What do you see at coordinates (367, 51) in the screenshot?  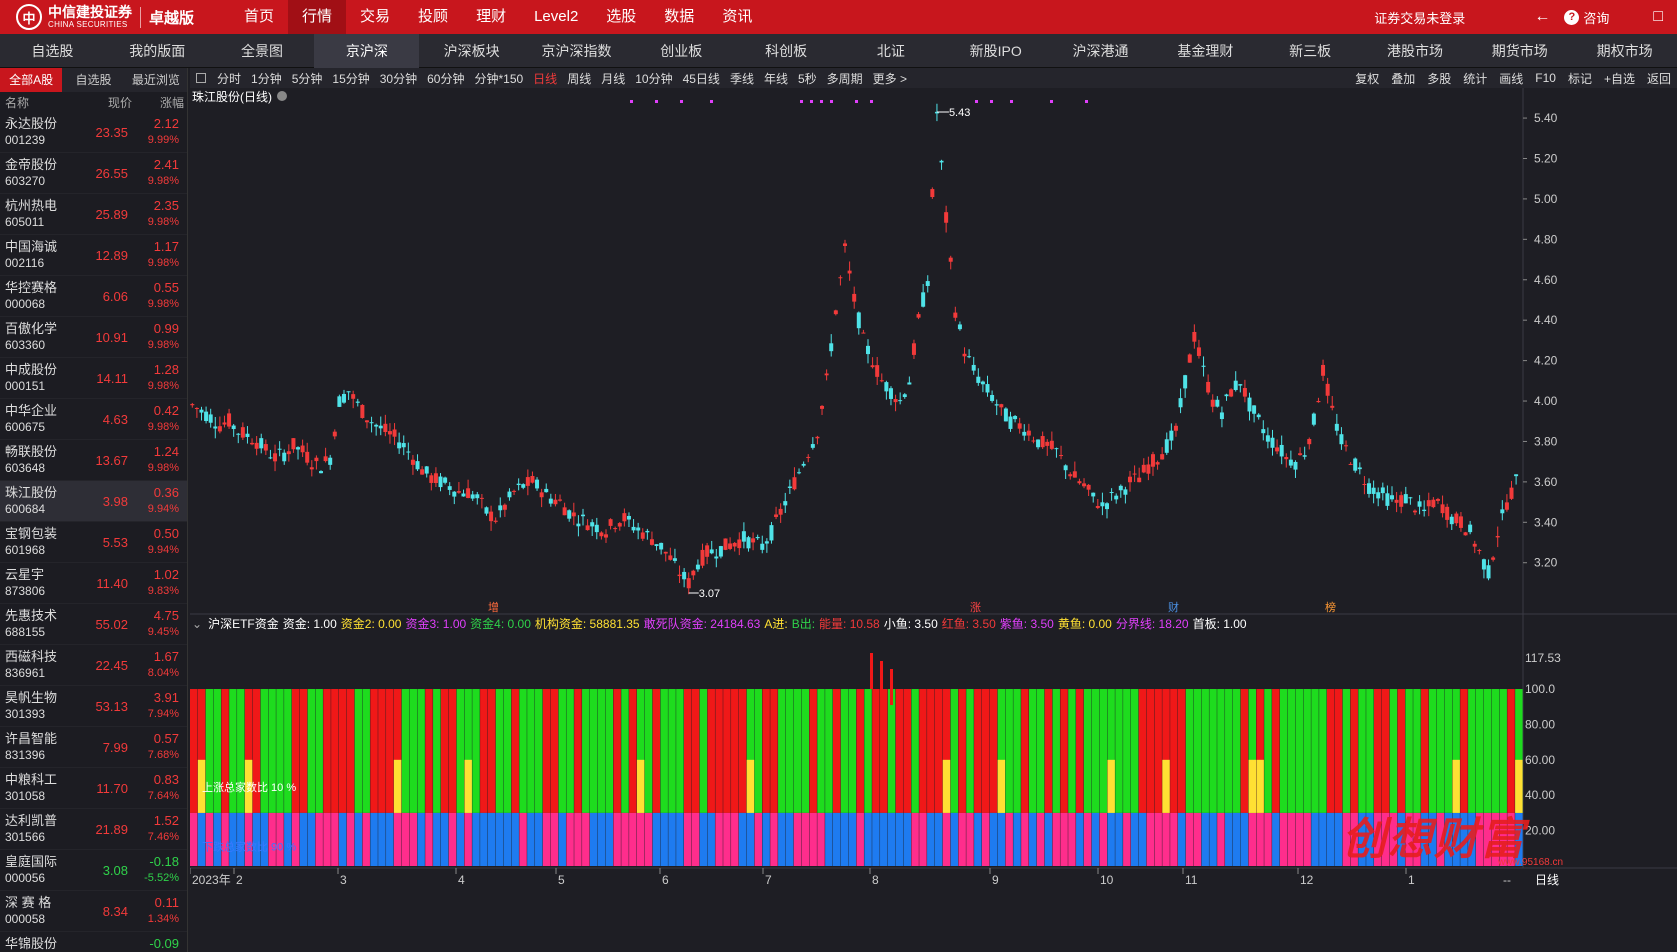 I see `market-tab: 京沪深` at bounding box center [367, 51].